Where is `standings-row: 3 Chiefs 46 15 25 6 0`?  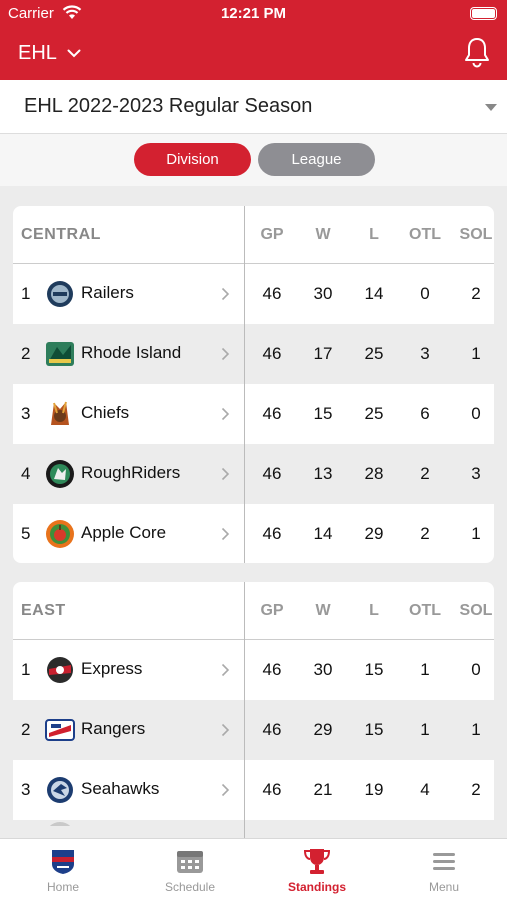 standings-row: 3 Chiefs 46 15 25 6 0 is located at coordinates (253, 414).